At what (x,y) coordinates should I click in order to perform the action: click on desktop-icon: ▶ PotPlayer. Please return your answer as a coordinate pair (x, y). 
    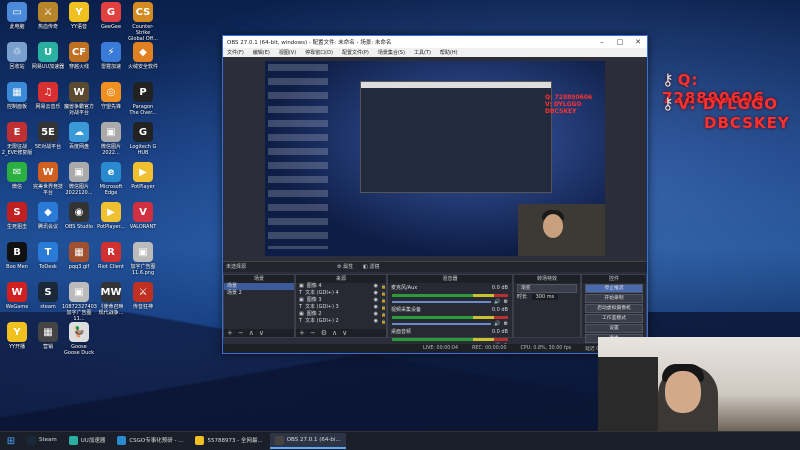
    Looking at the image, I should click on (143, 176).